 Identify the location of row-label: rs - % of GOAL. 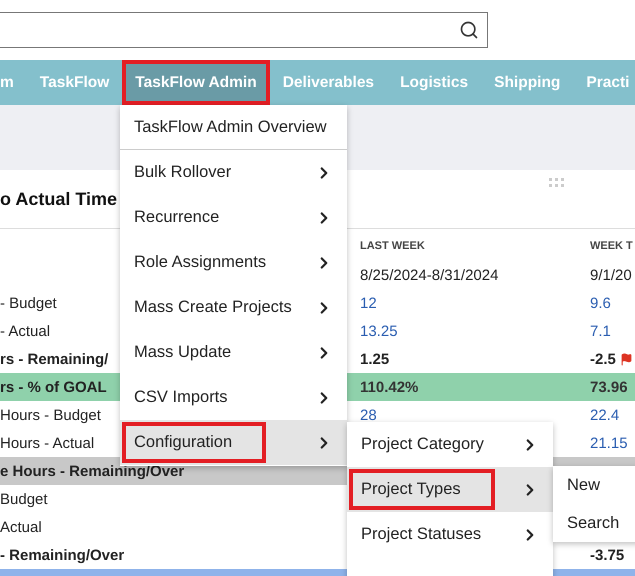
(53, 387).